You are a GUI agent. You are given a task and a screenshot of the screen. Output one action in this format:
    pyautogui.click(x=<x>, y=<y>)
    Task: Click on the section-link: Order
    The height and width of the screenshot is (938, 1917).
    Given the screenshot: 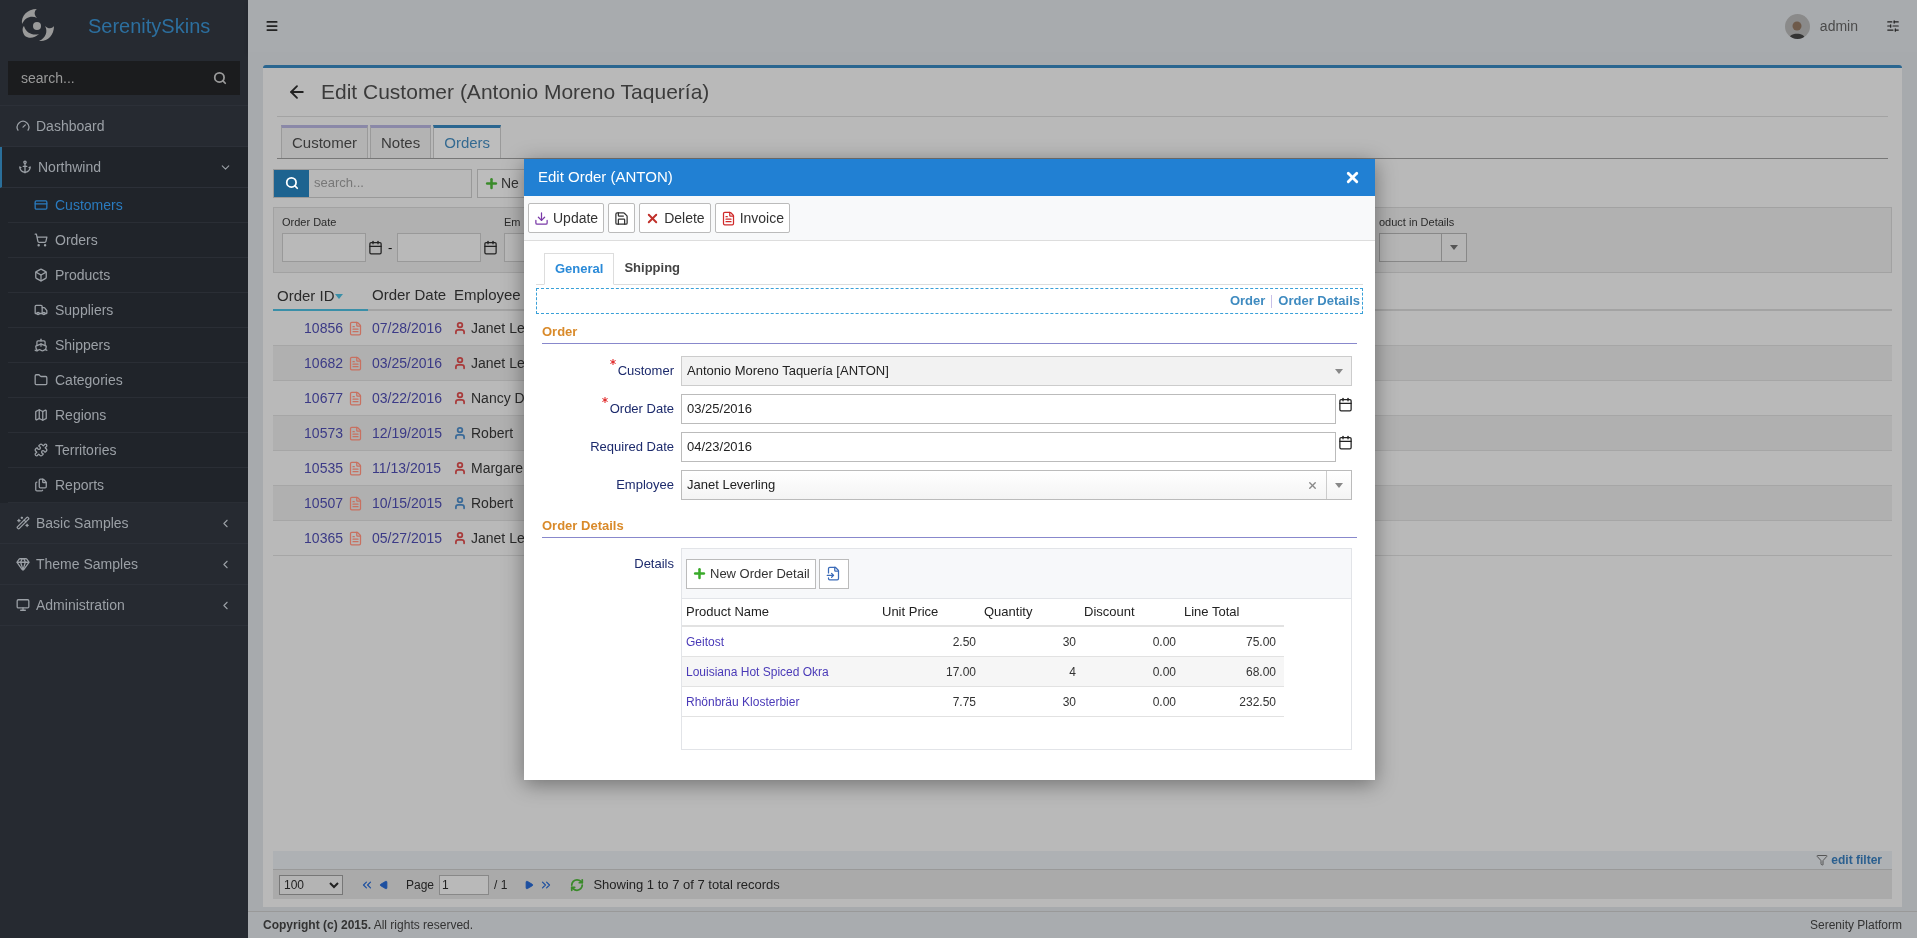 What is the action you would take?
    pyautogui.click(x=1247, y=301)
    